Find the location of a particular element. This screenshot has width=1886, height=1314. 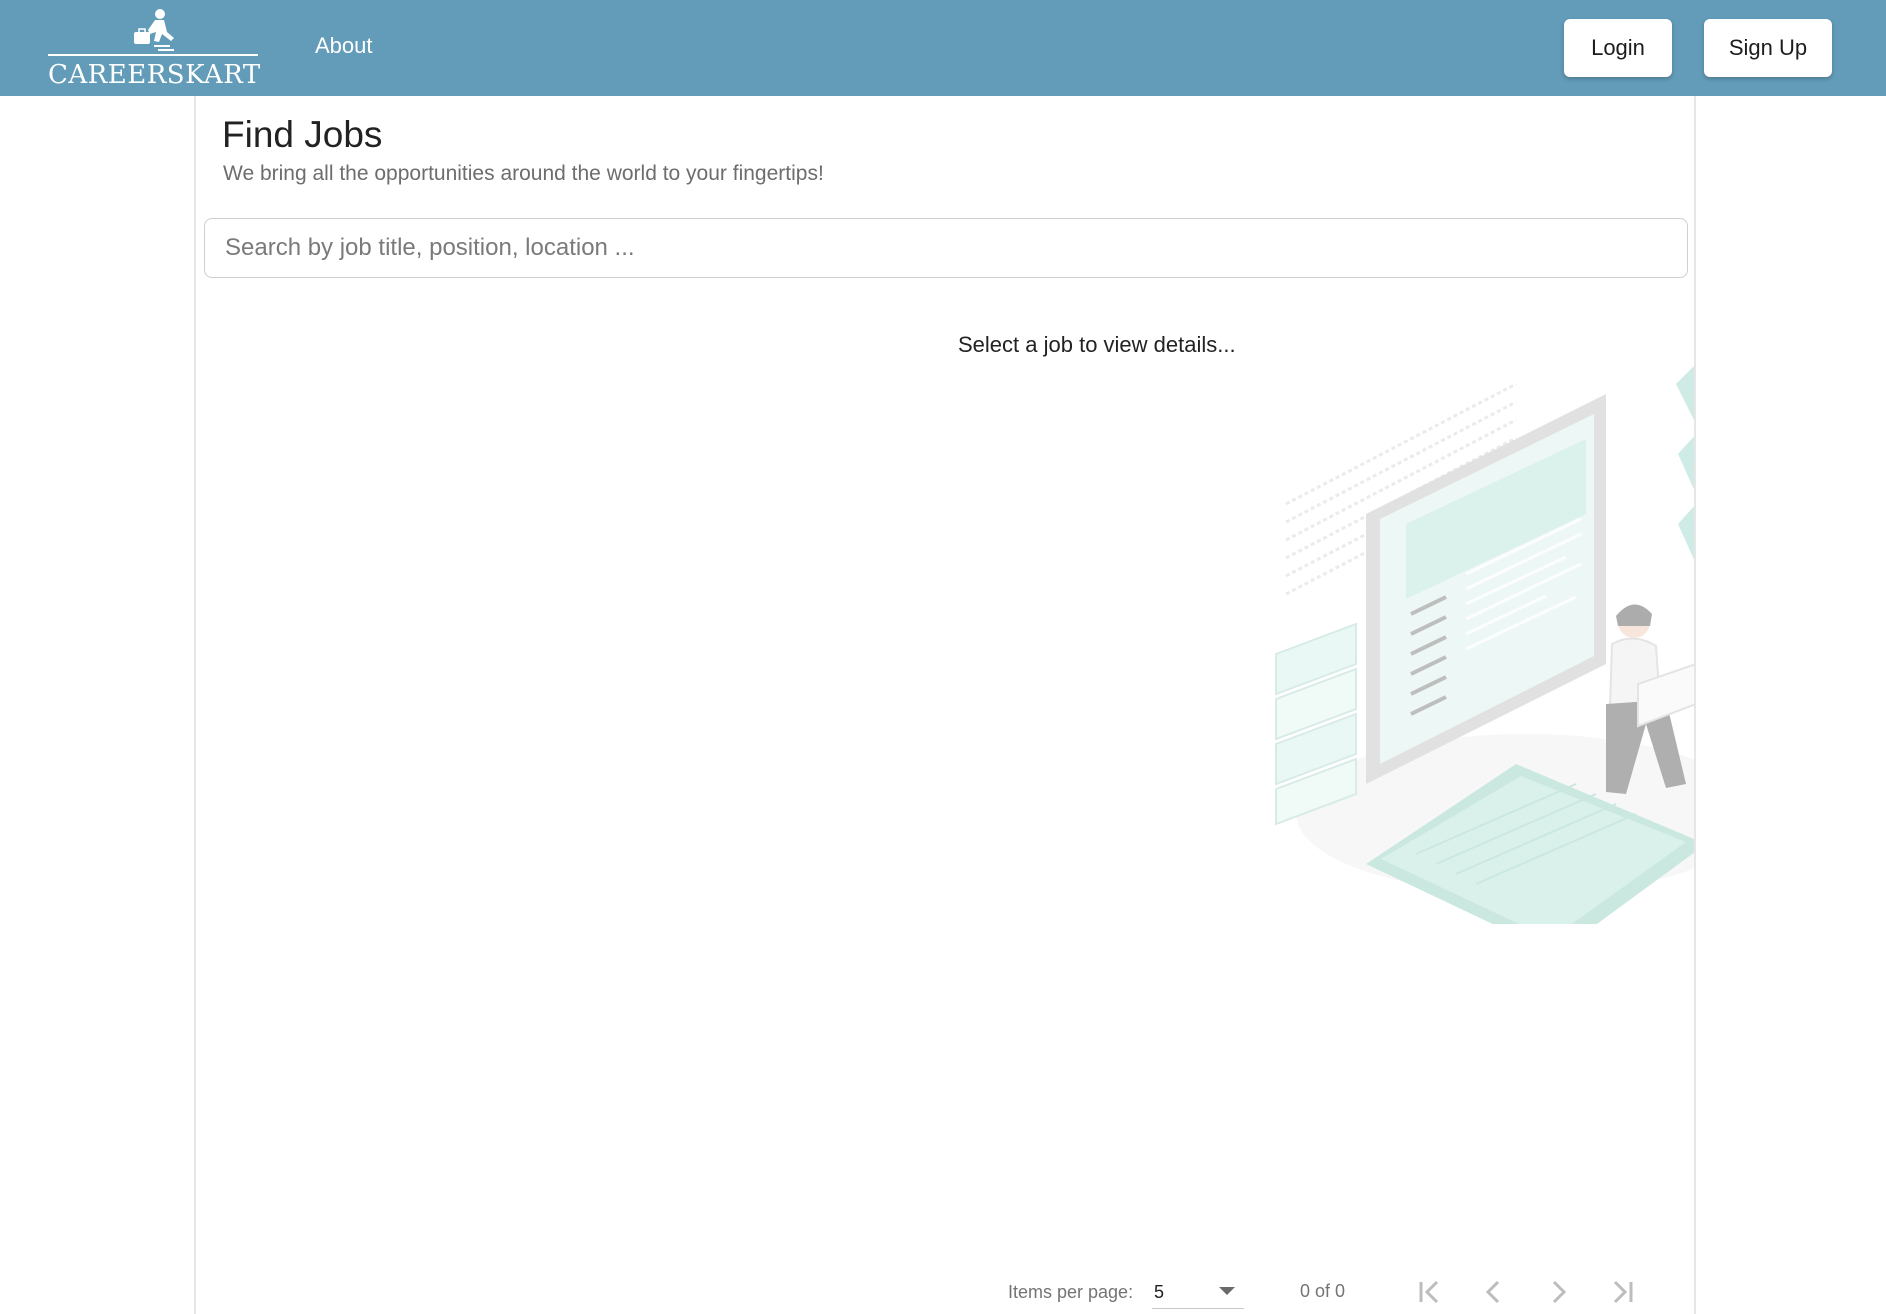

page-range-label: 0 of 0 is located at coordinates (1323, 1291).